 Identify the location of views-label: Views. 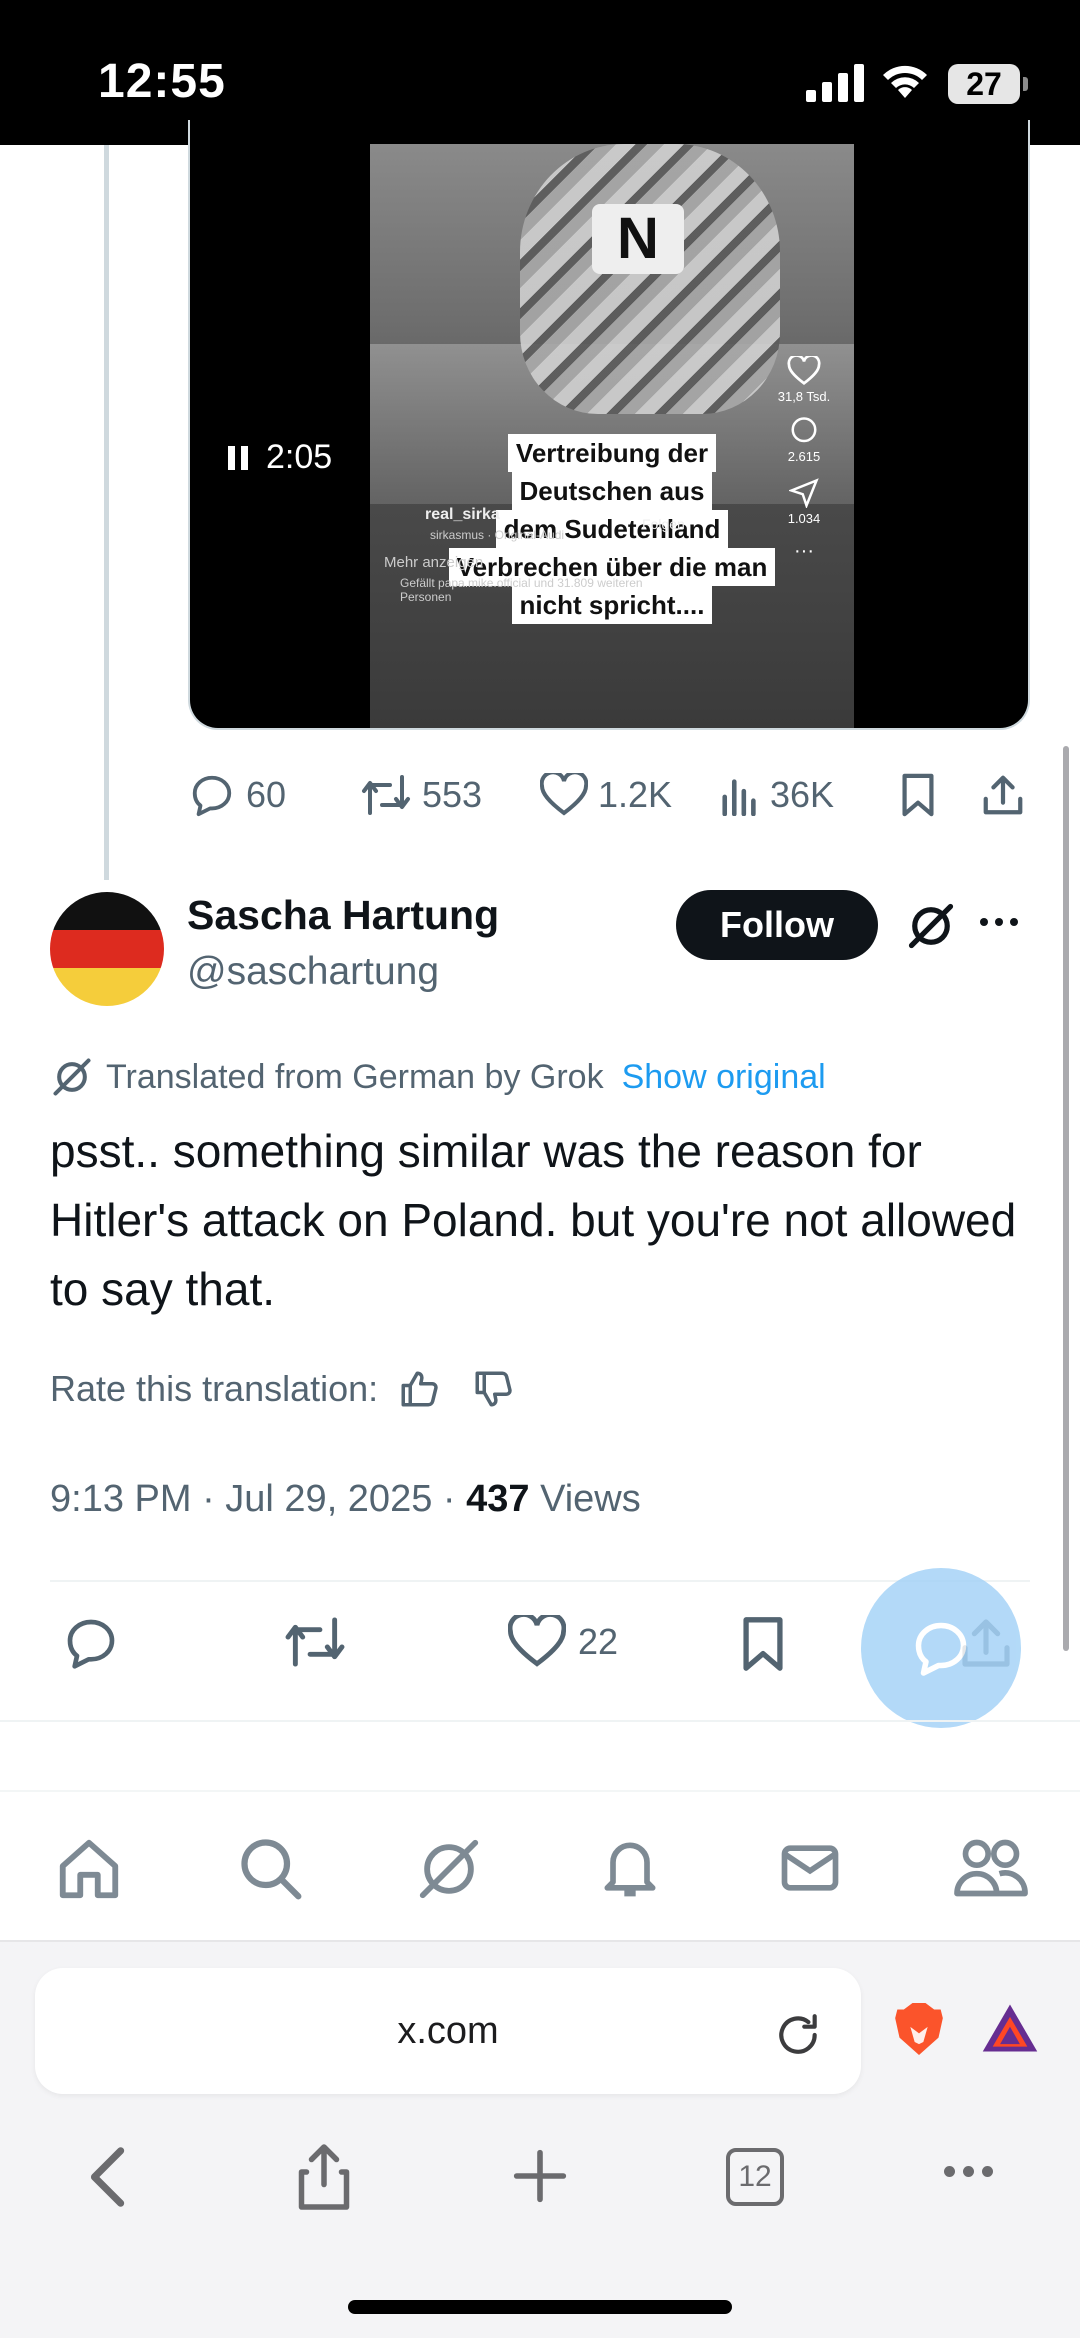
(585, 1499).